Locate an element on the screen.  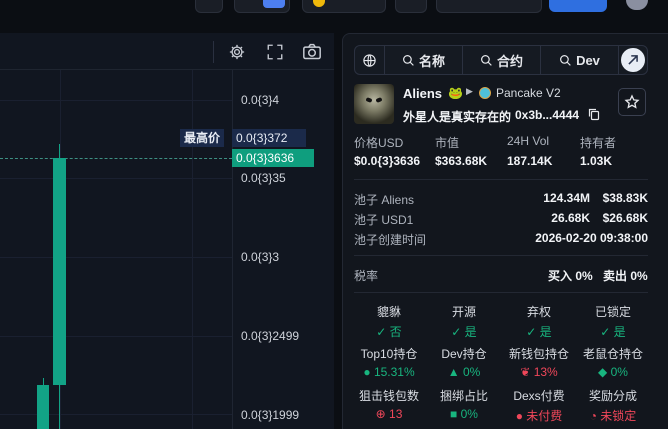
pool-created-time: 2026-02-20 09:38:00 is located at coordinates (591, 238).